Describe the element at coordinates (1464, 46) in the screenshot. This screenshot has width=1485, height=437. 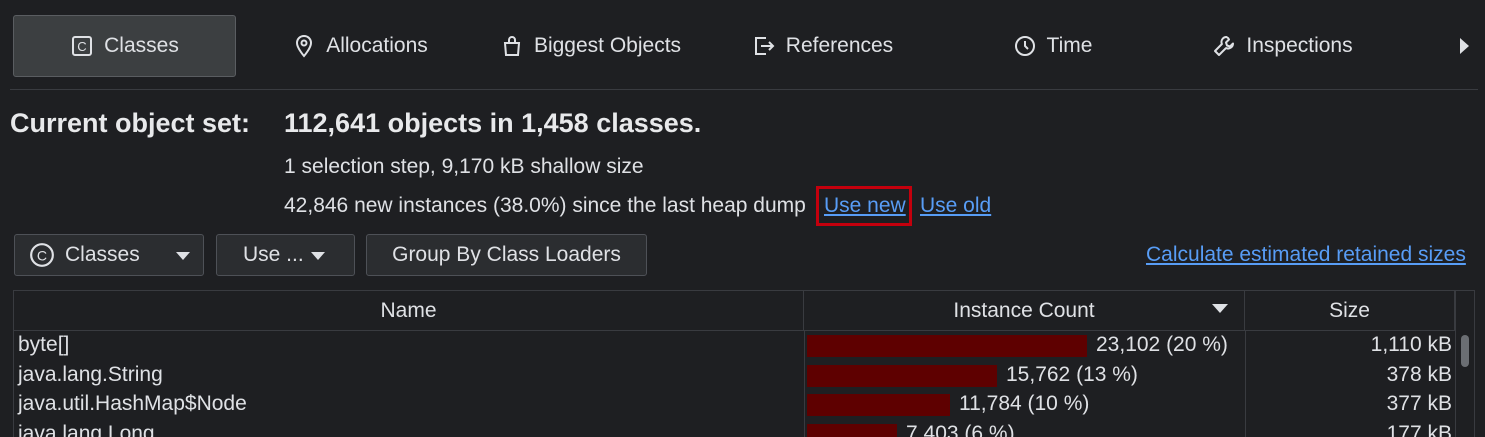
I see `tabs-overflow-arrow-icon` at that location.